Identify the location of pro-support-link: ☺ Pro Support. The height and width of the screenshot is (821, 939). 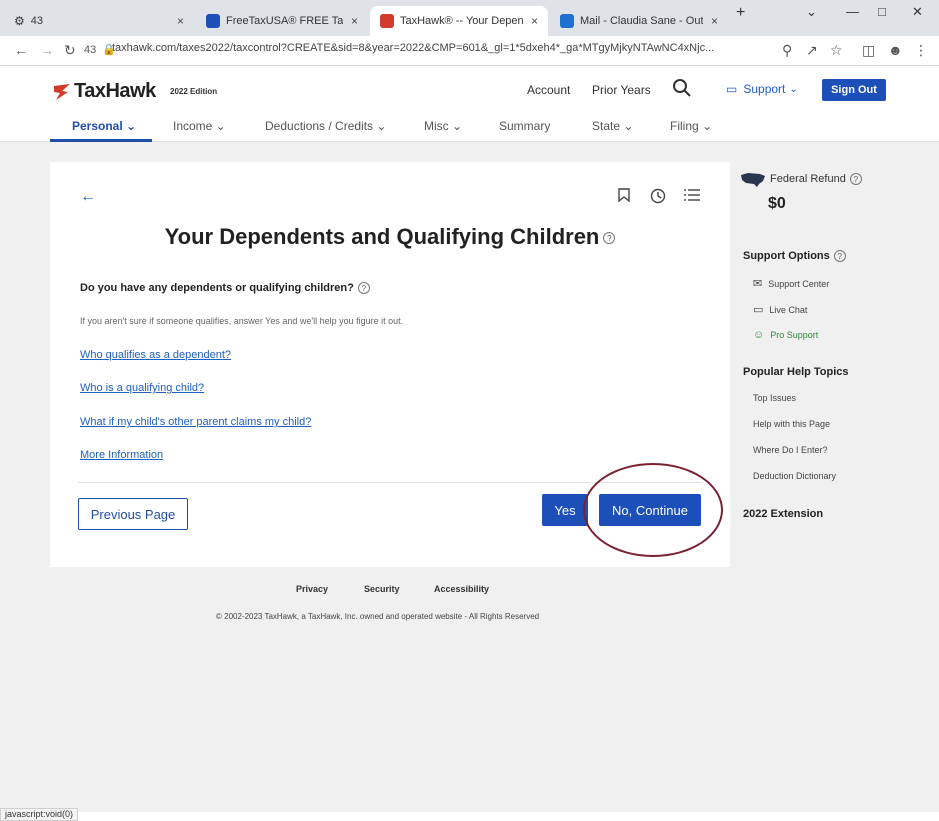
(785, 335).